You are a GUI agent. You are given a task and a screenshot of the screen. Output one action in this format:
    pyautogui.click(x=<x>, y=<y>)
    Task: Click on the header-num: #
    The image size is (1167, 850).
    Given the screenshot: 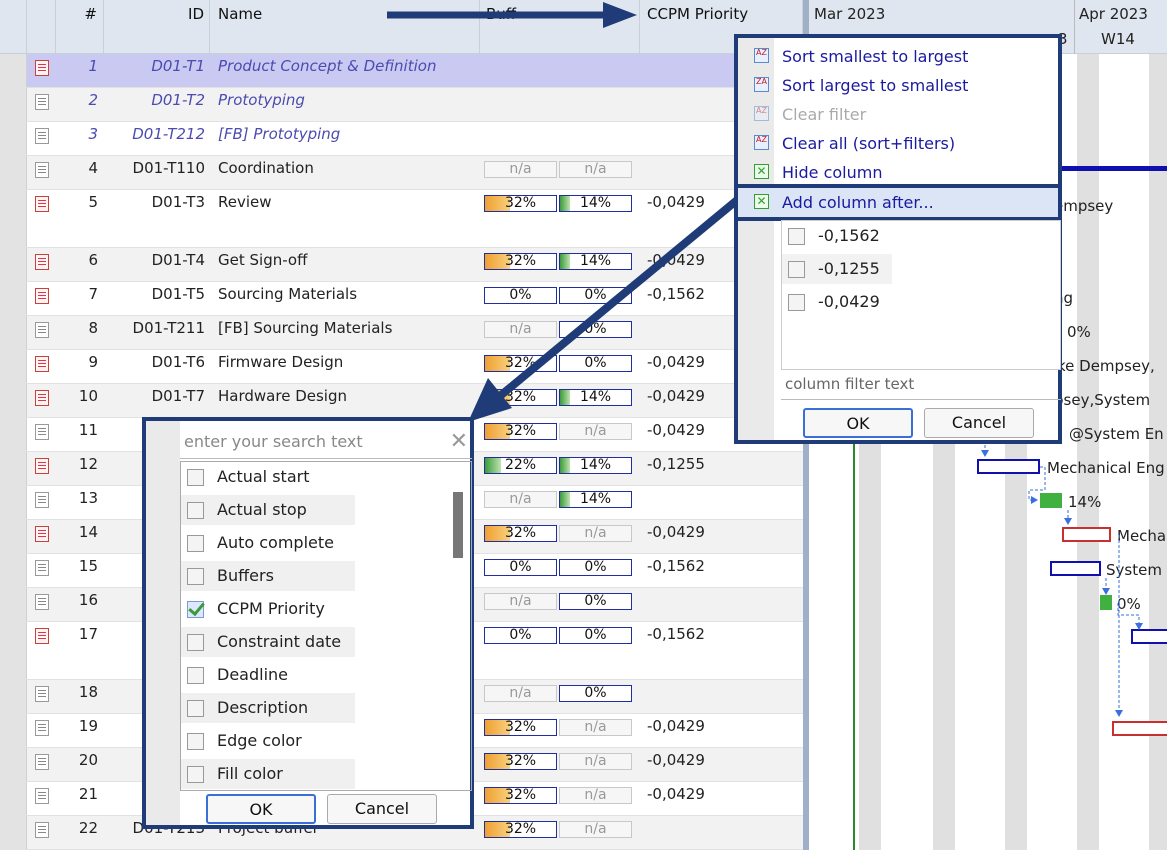 What is the action you would take?
    pyautogui.click(x=80, y=27)
    